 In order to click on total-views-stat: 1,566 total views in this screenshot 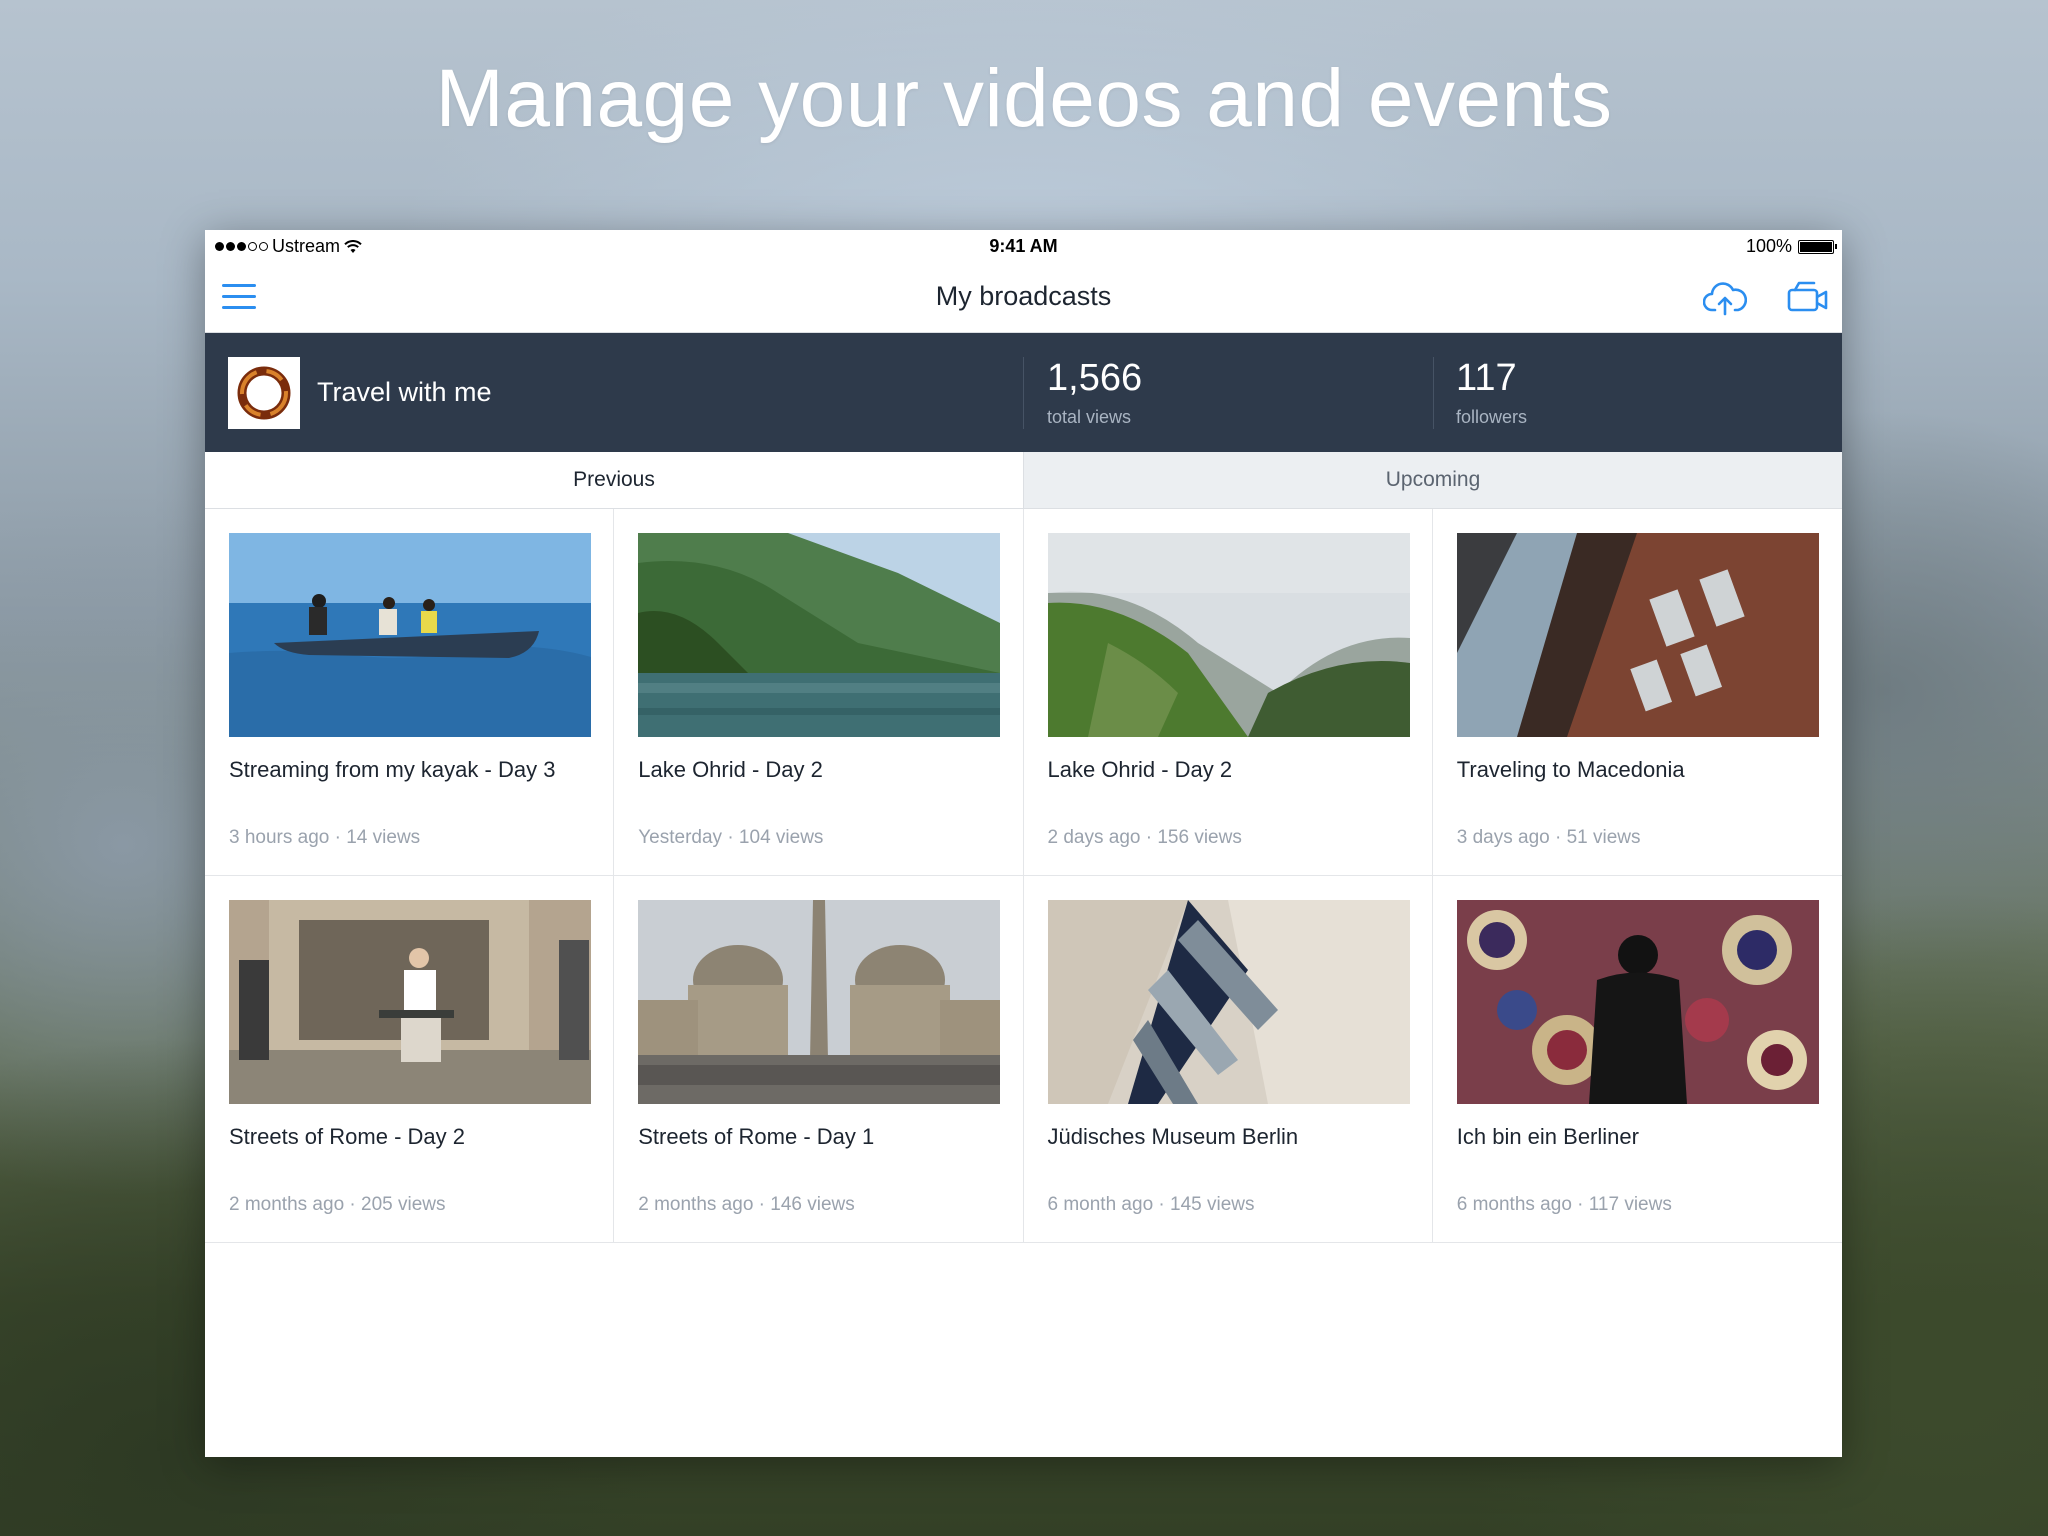, I will do `click(1094, 392)`.